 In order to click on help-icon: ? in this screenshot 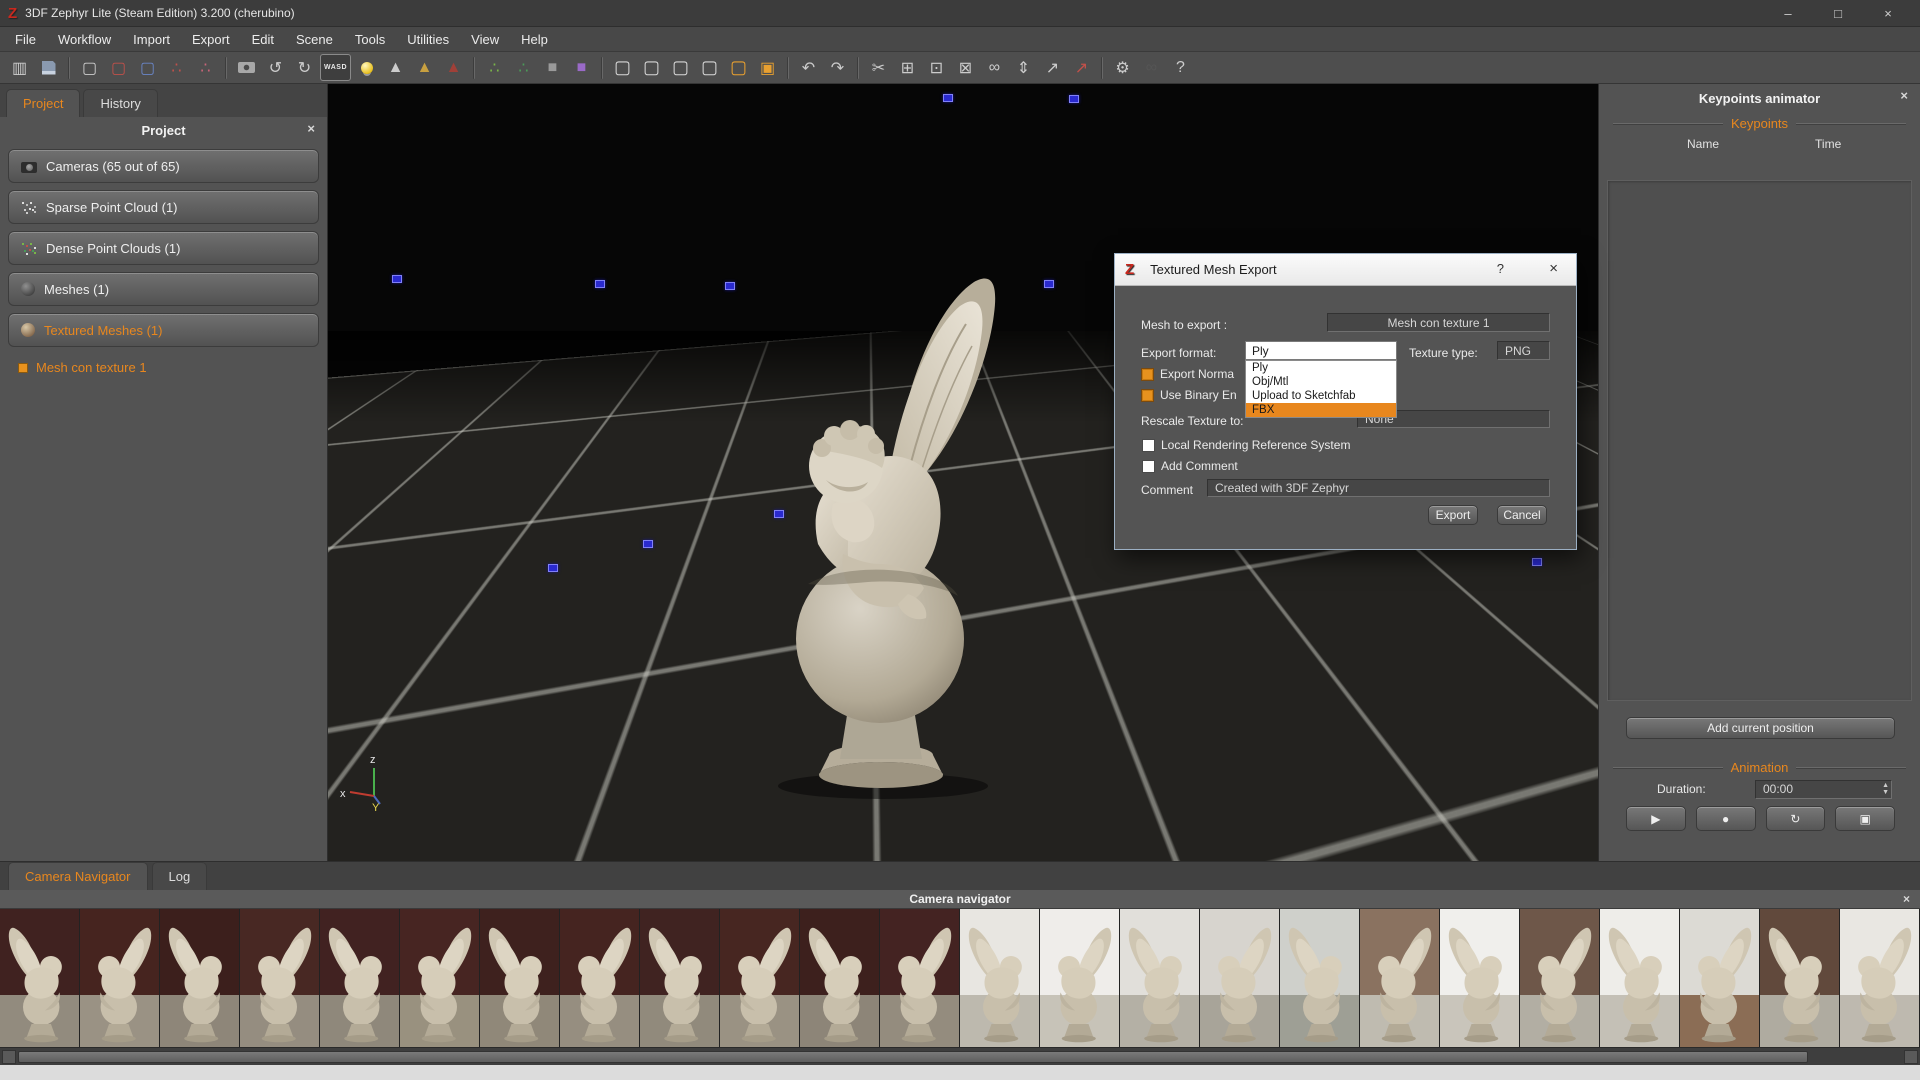, I will do `click(1180, 67)`.